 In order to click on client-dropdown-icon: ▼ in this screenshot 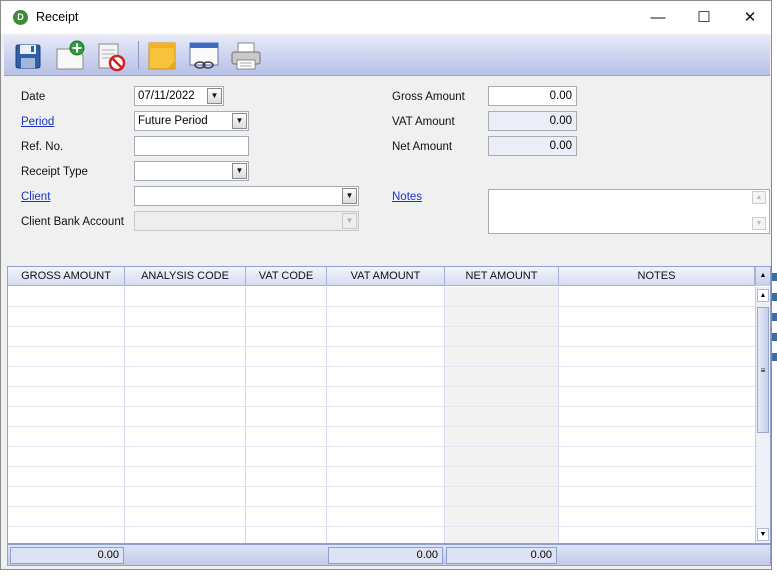, I will do `click(349, 196)`.